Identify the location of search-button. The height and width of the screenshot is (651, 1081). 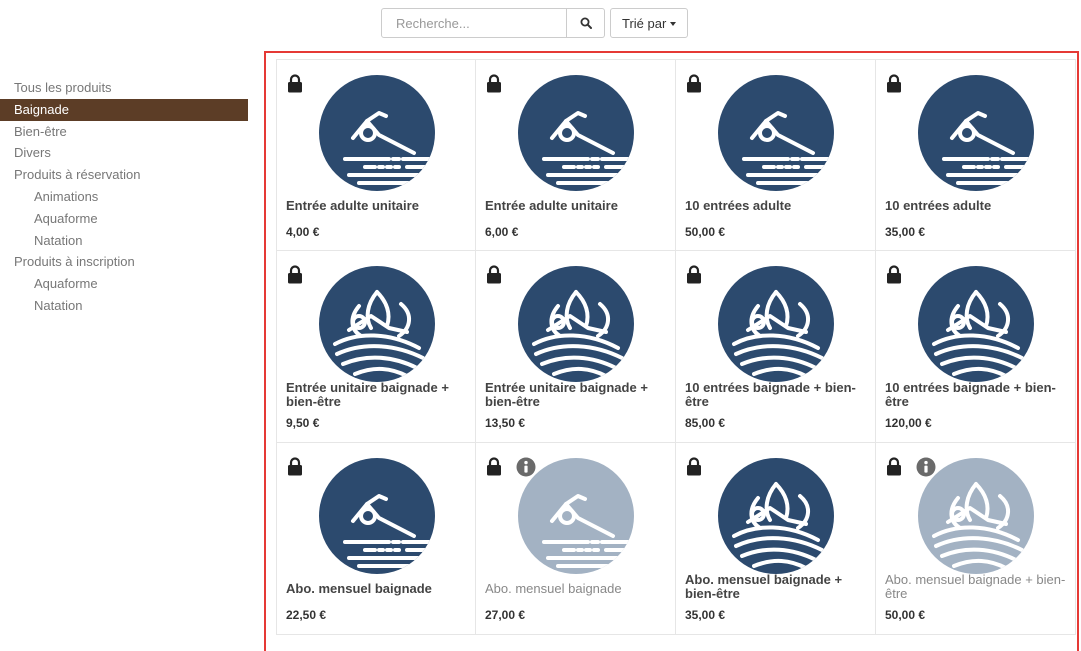
(586, 23).